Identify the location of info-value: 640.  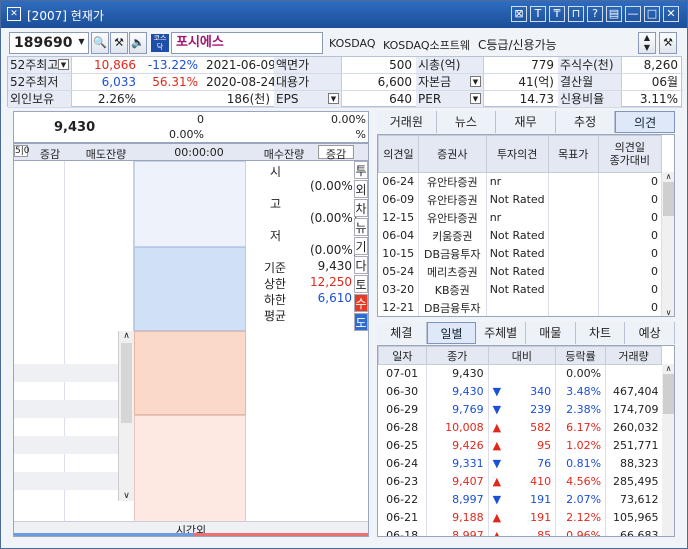
(400, 99).